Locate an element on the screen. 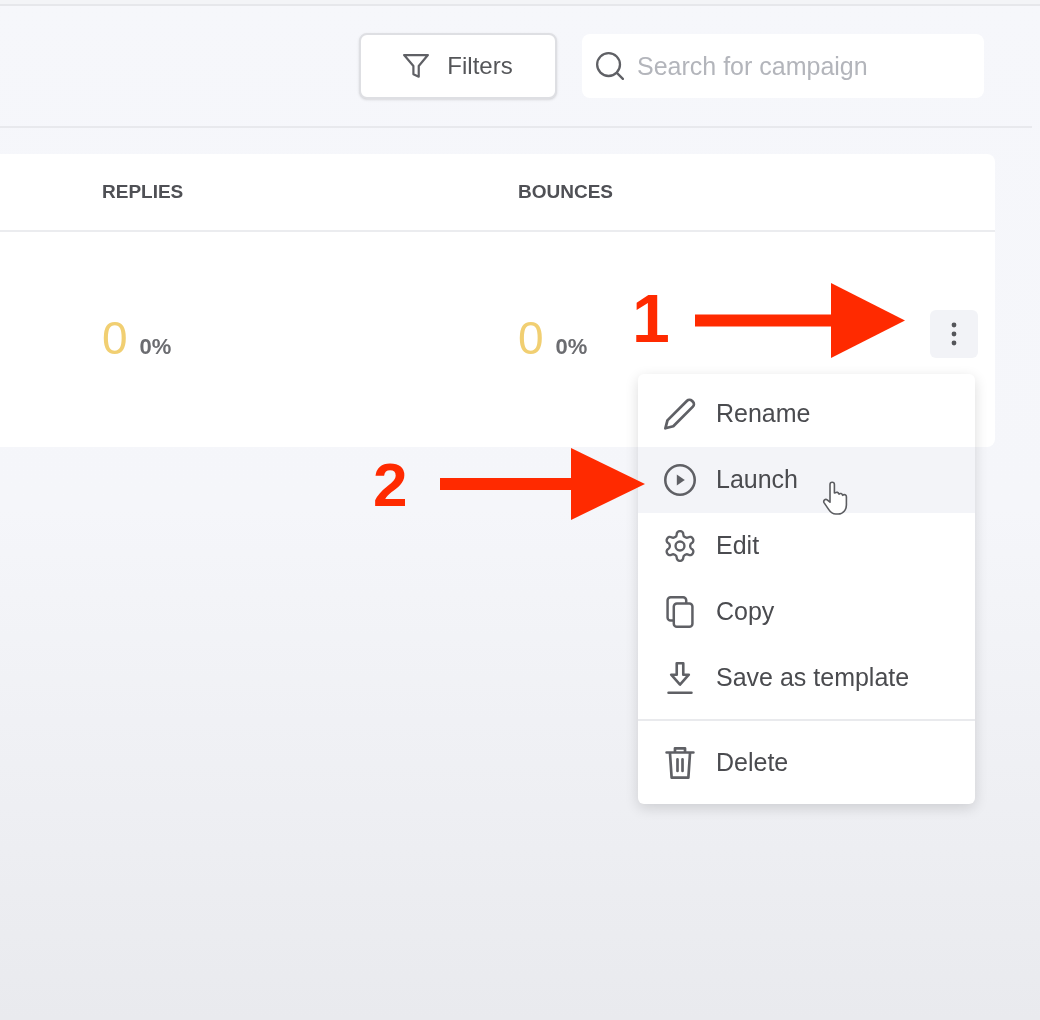 The height and width of the screenshot is (1020, 1040). menu-item: Delete is located at coordinates (806, 763).